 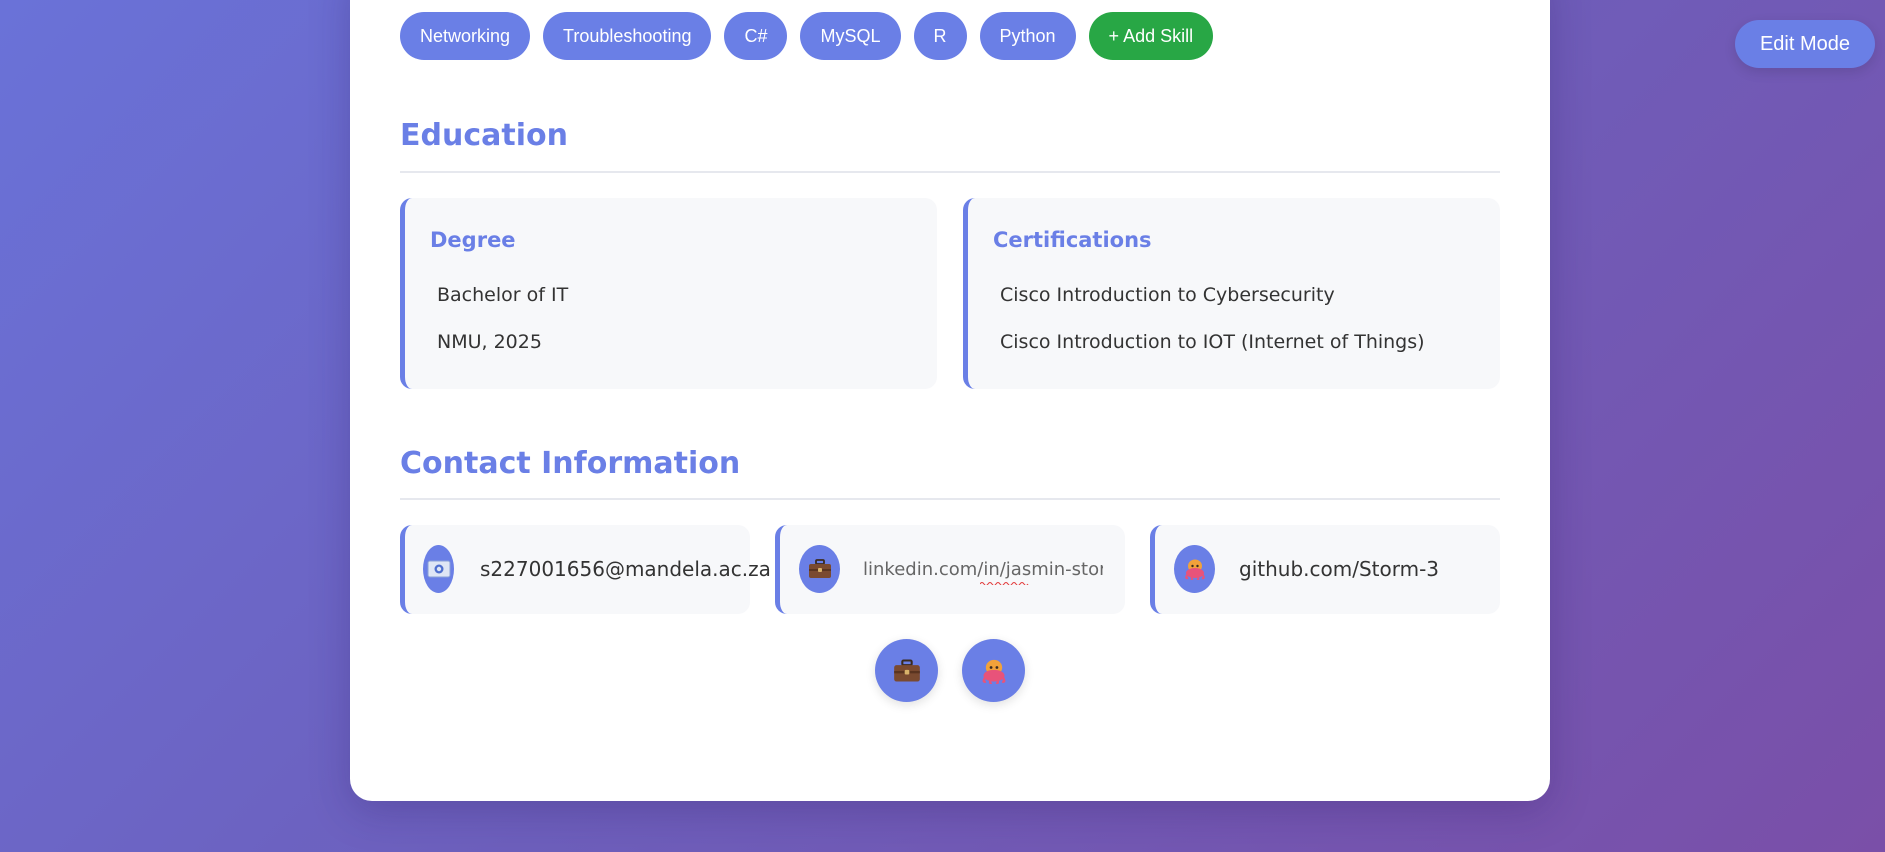 I want to click on contact-divider, so click(x=950, y=499).